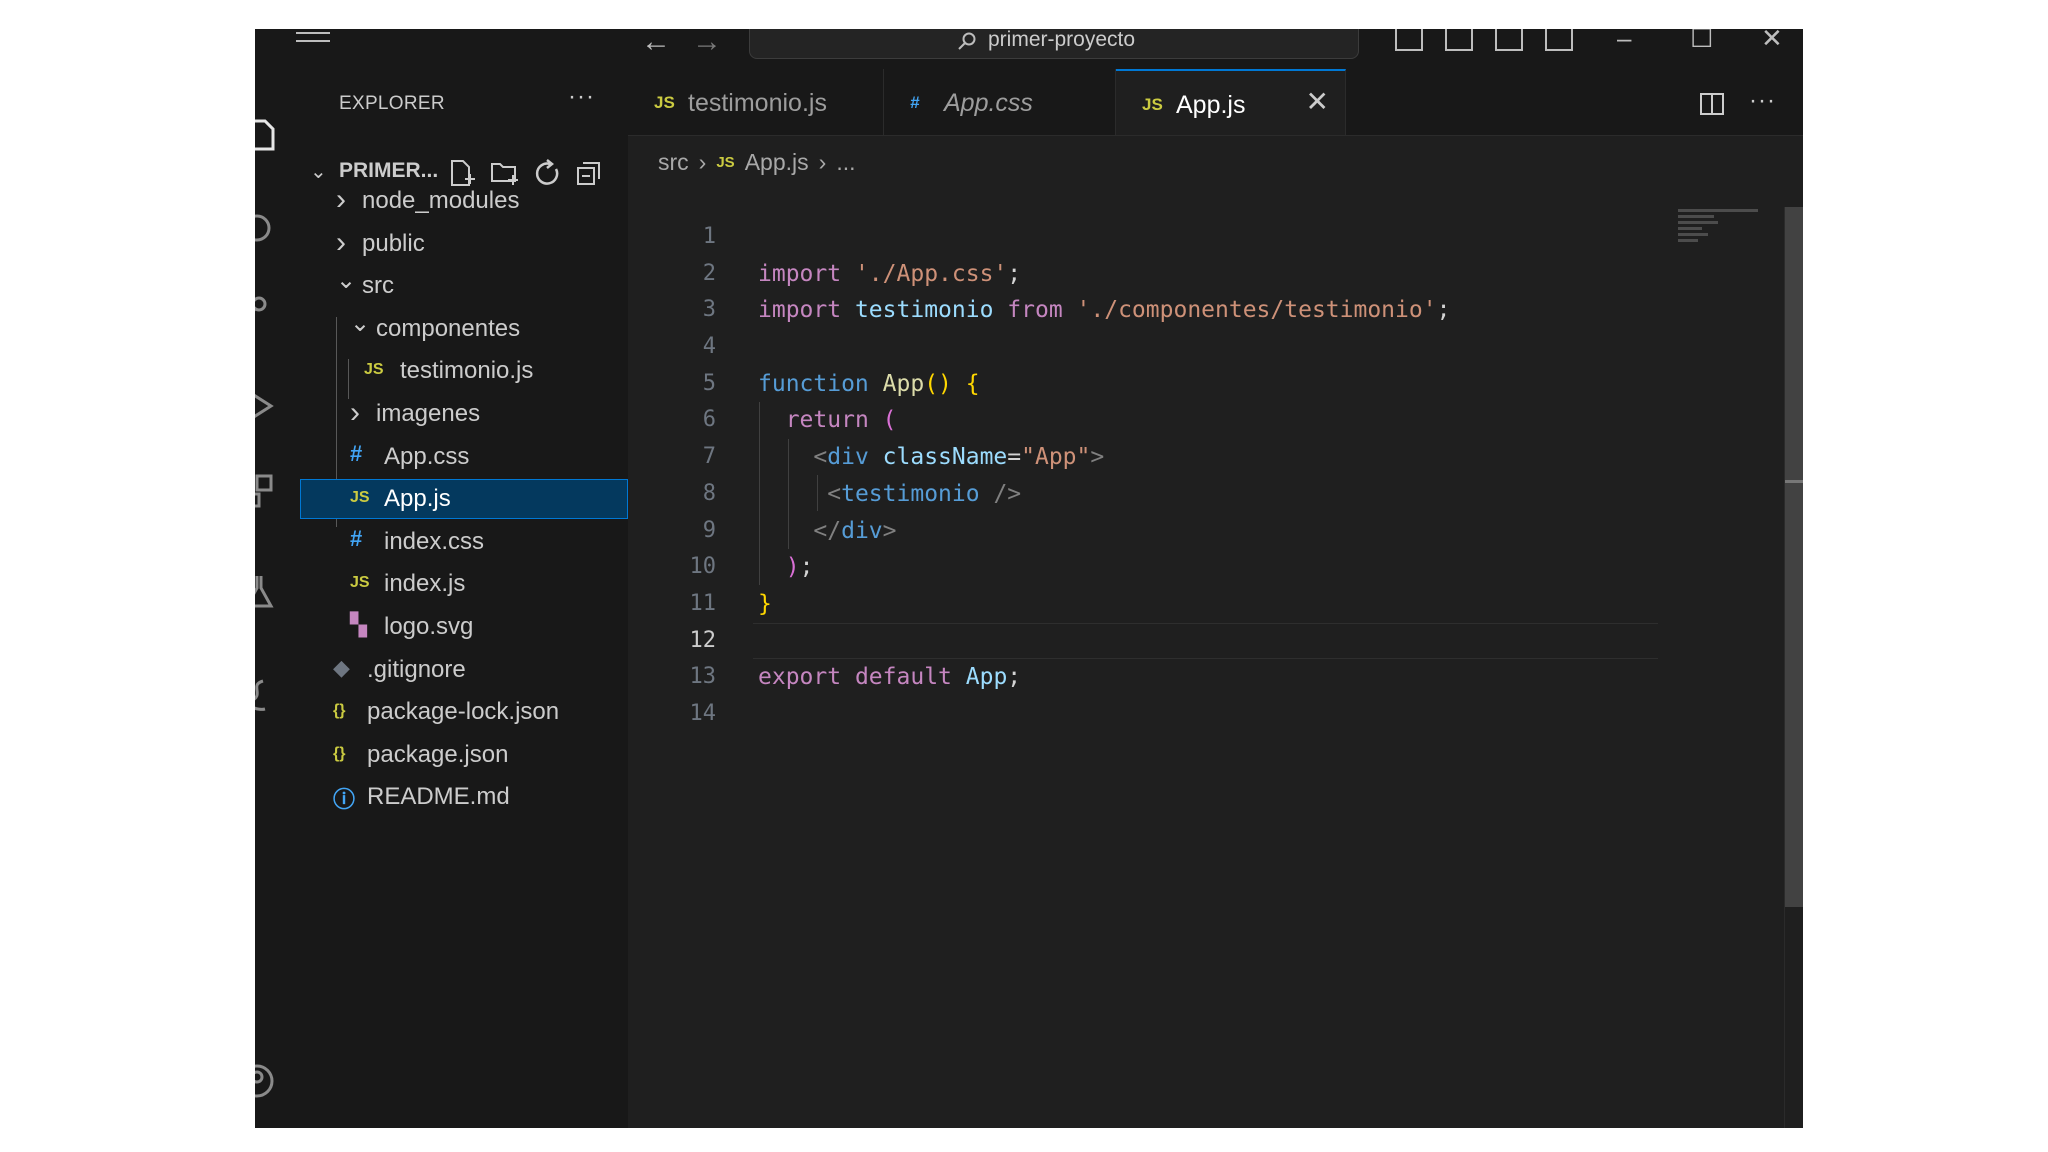  I want to click on editor-more-icon: ···, so click(1762, 101).